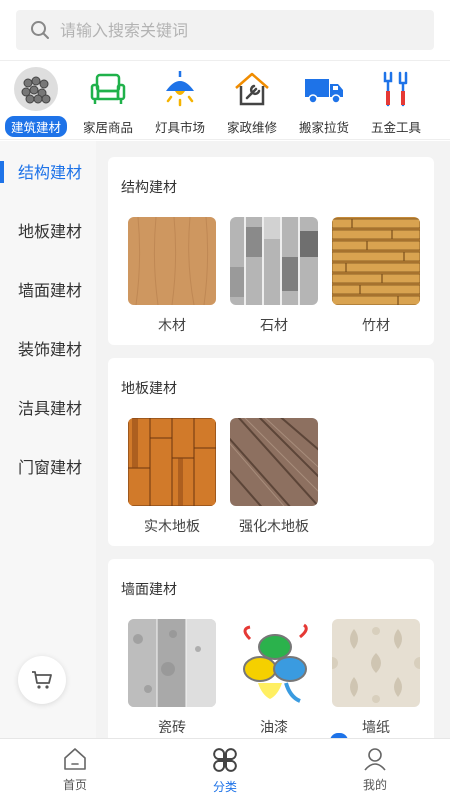 The width and height of the screenshot is (450, 800). I want to click on wallpaper-texture-image, so click(376, 663).